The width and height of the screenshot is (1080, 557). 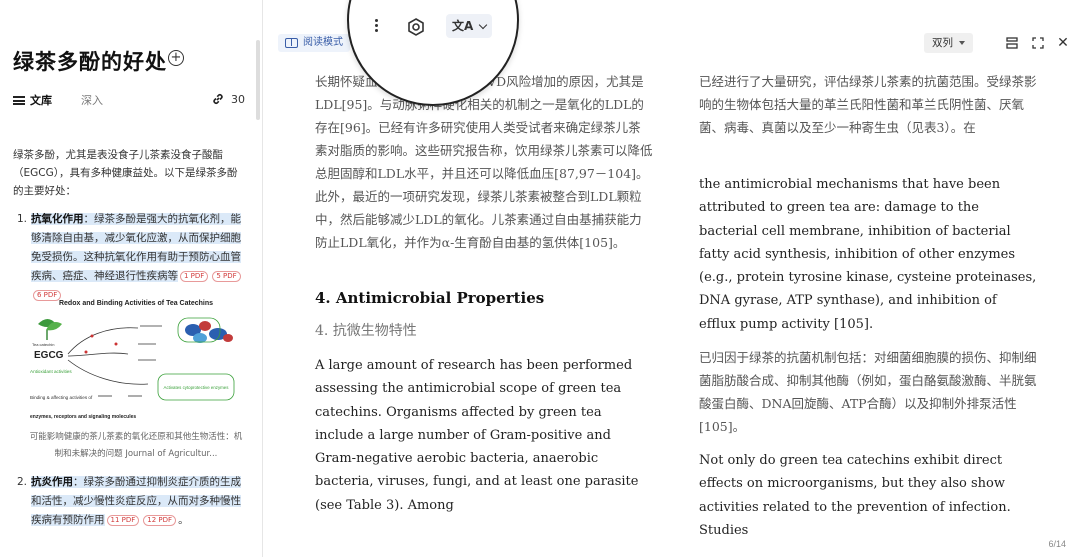 I want to click on item-title: 抗炎作用, so click(x=52, y=482).